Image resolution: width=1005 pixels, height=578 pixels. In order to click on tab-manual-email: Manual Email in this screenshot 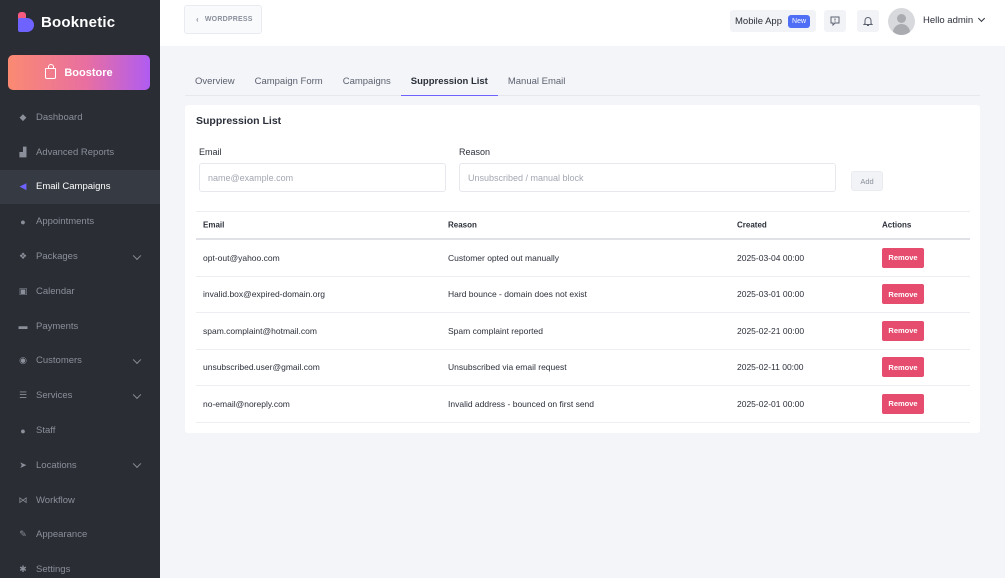, I will do `click(537, 82)`.